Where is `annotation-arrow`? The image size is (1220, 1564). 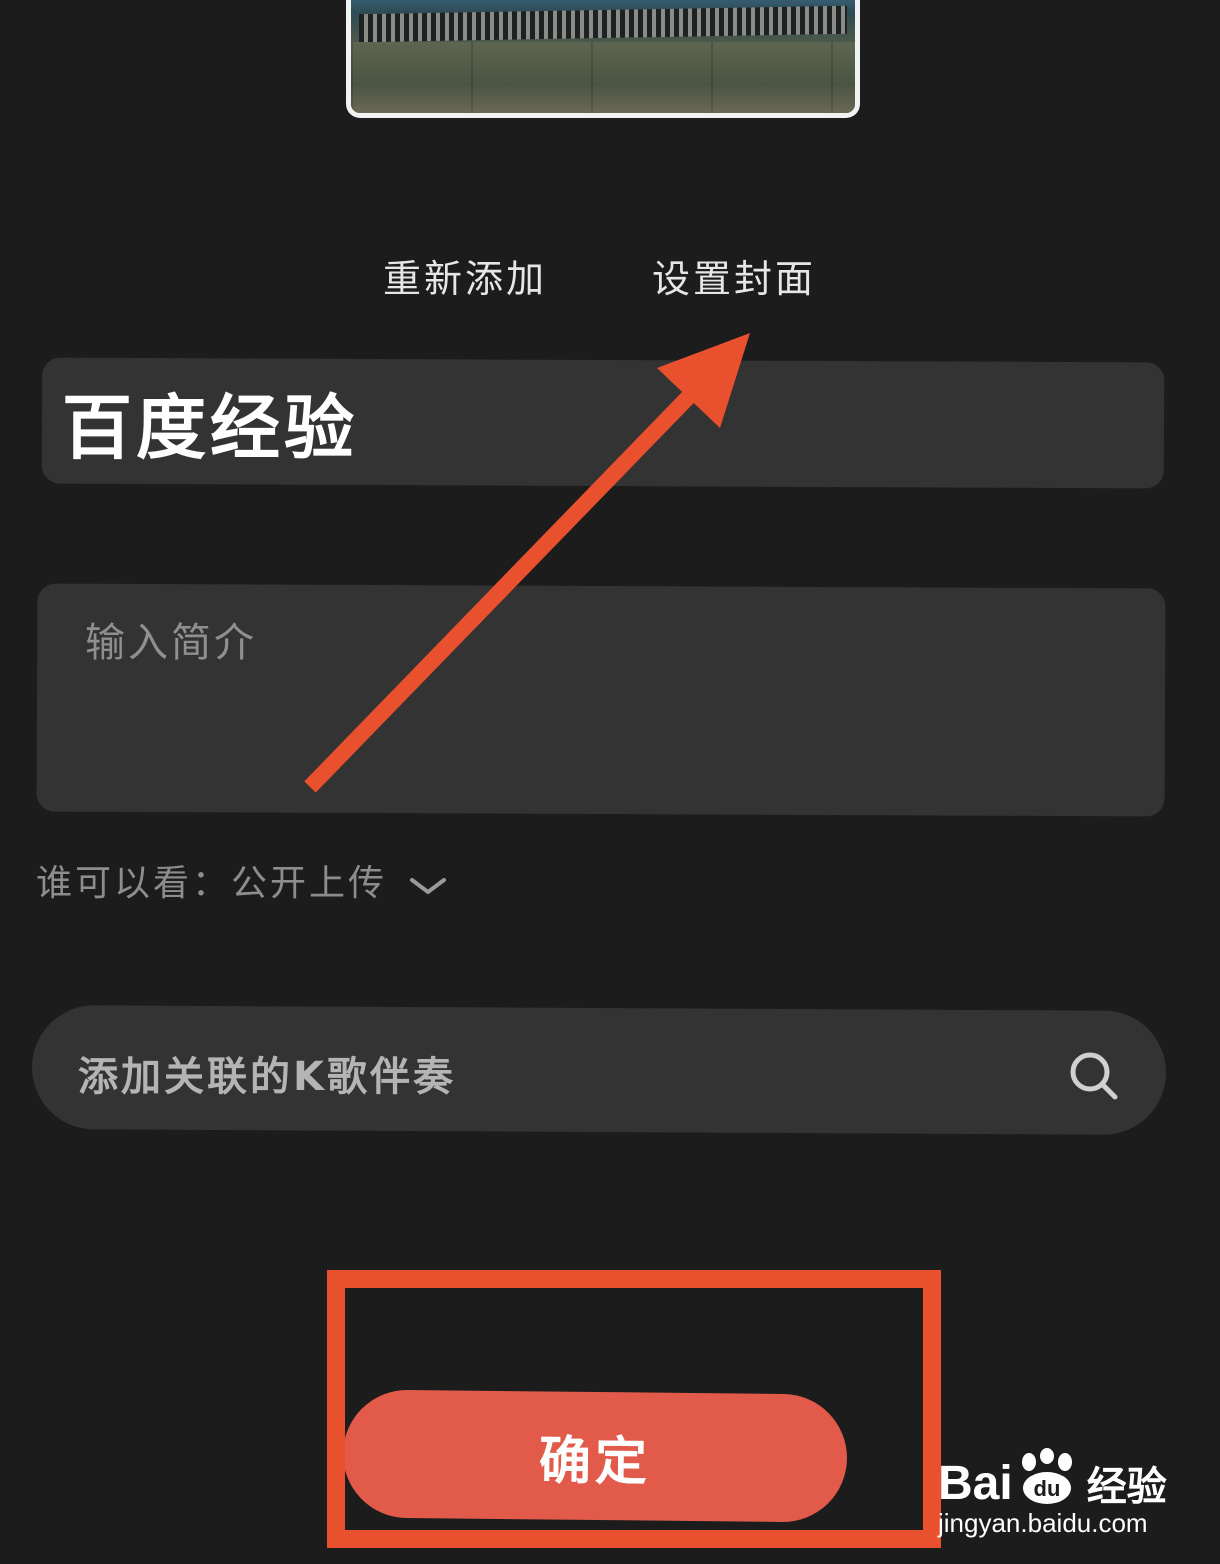 annotation-arrow is located at coordinates (527, 563).